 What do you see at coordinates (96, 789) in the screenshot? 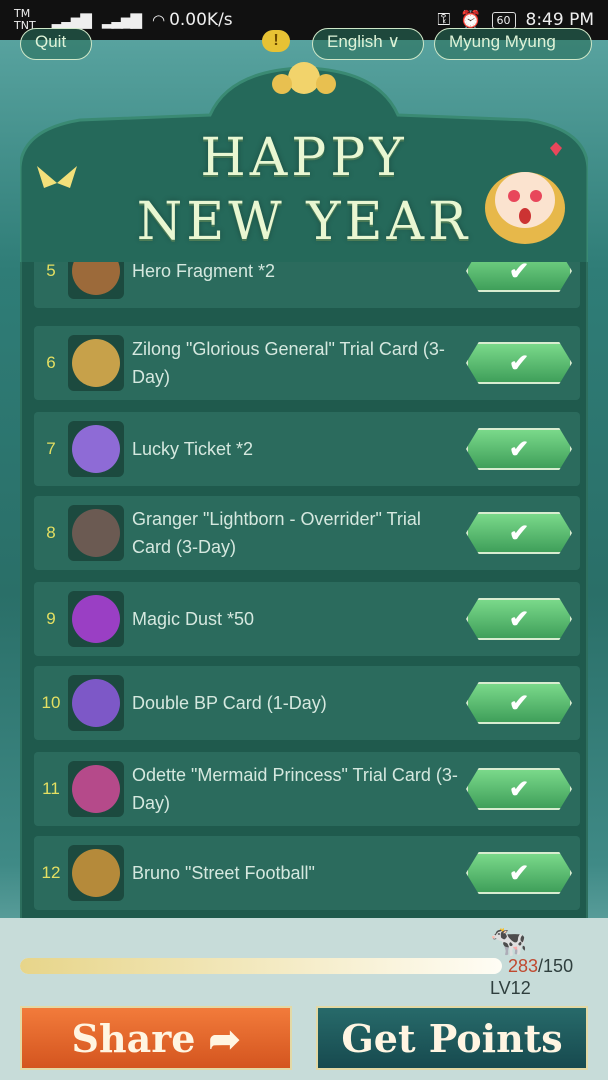
I see `odette-hero-icon` at bounding box center [96, 789].